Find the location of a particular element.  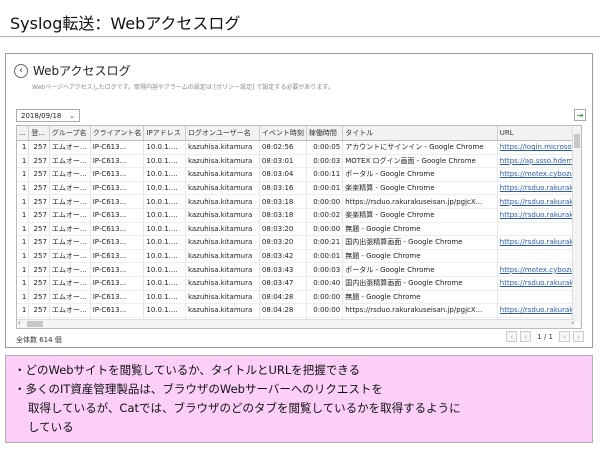

window-header: ‹ Webアクセスログ is located at coordinates (72, 70).